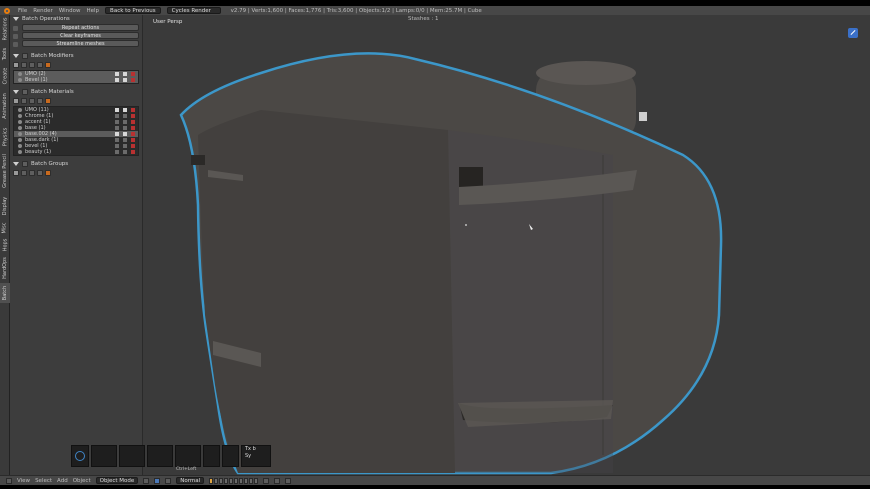 This screenshot has width=870, height=489. I want to click on split-area-corner-icon, so click(853, 33).